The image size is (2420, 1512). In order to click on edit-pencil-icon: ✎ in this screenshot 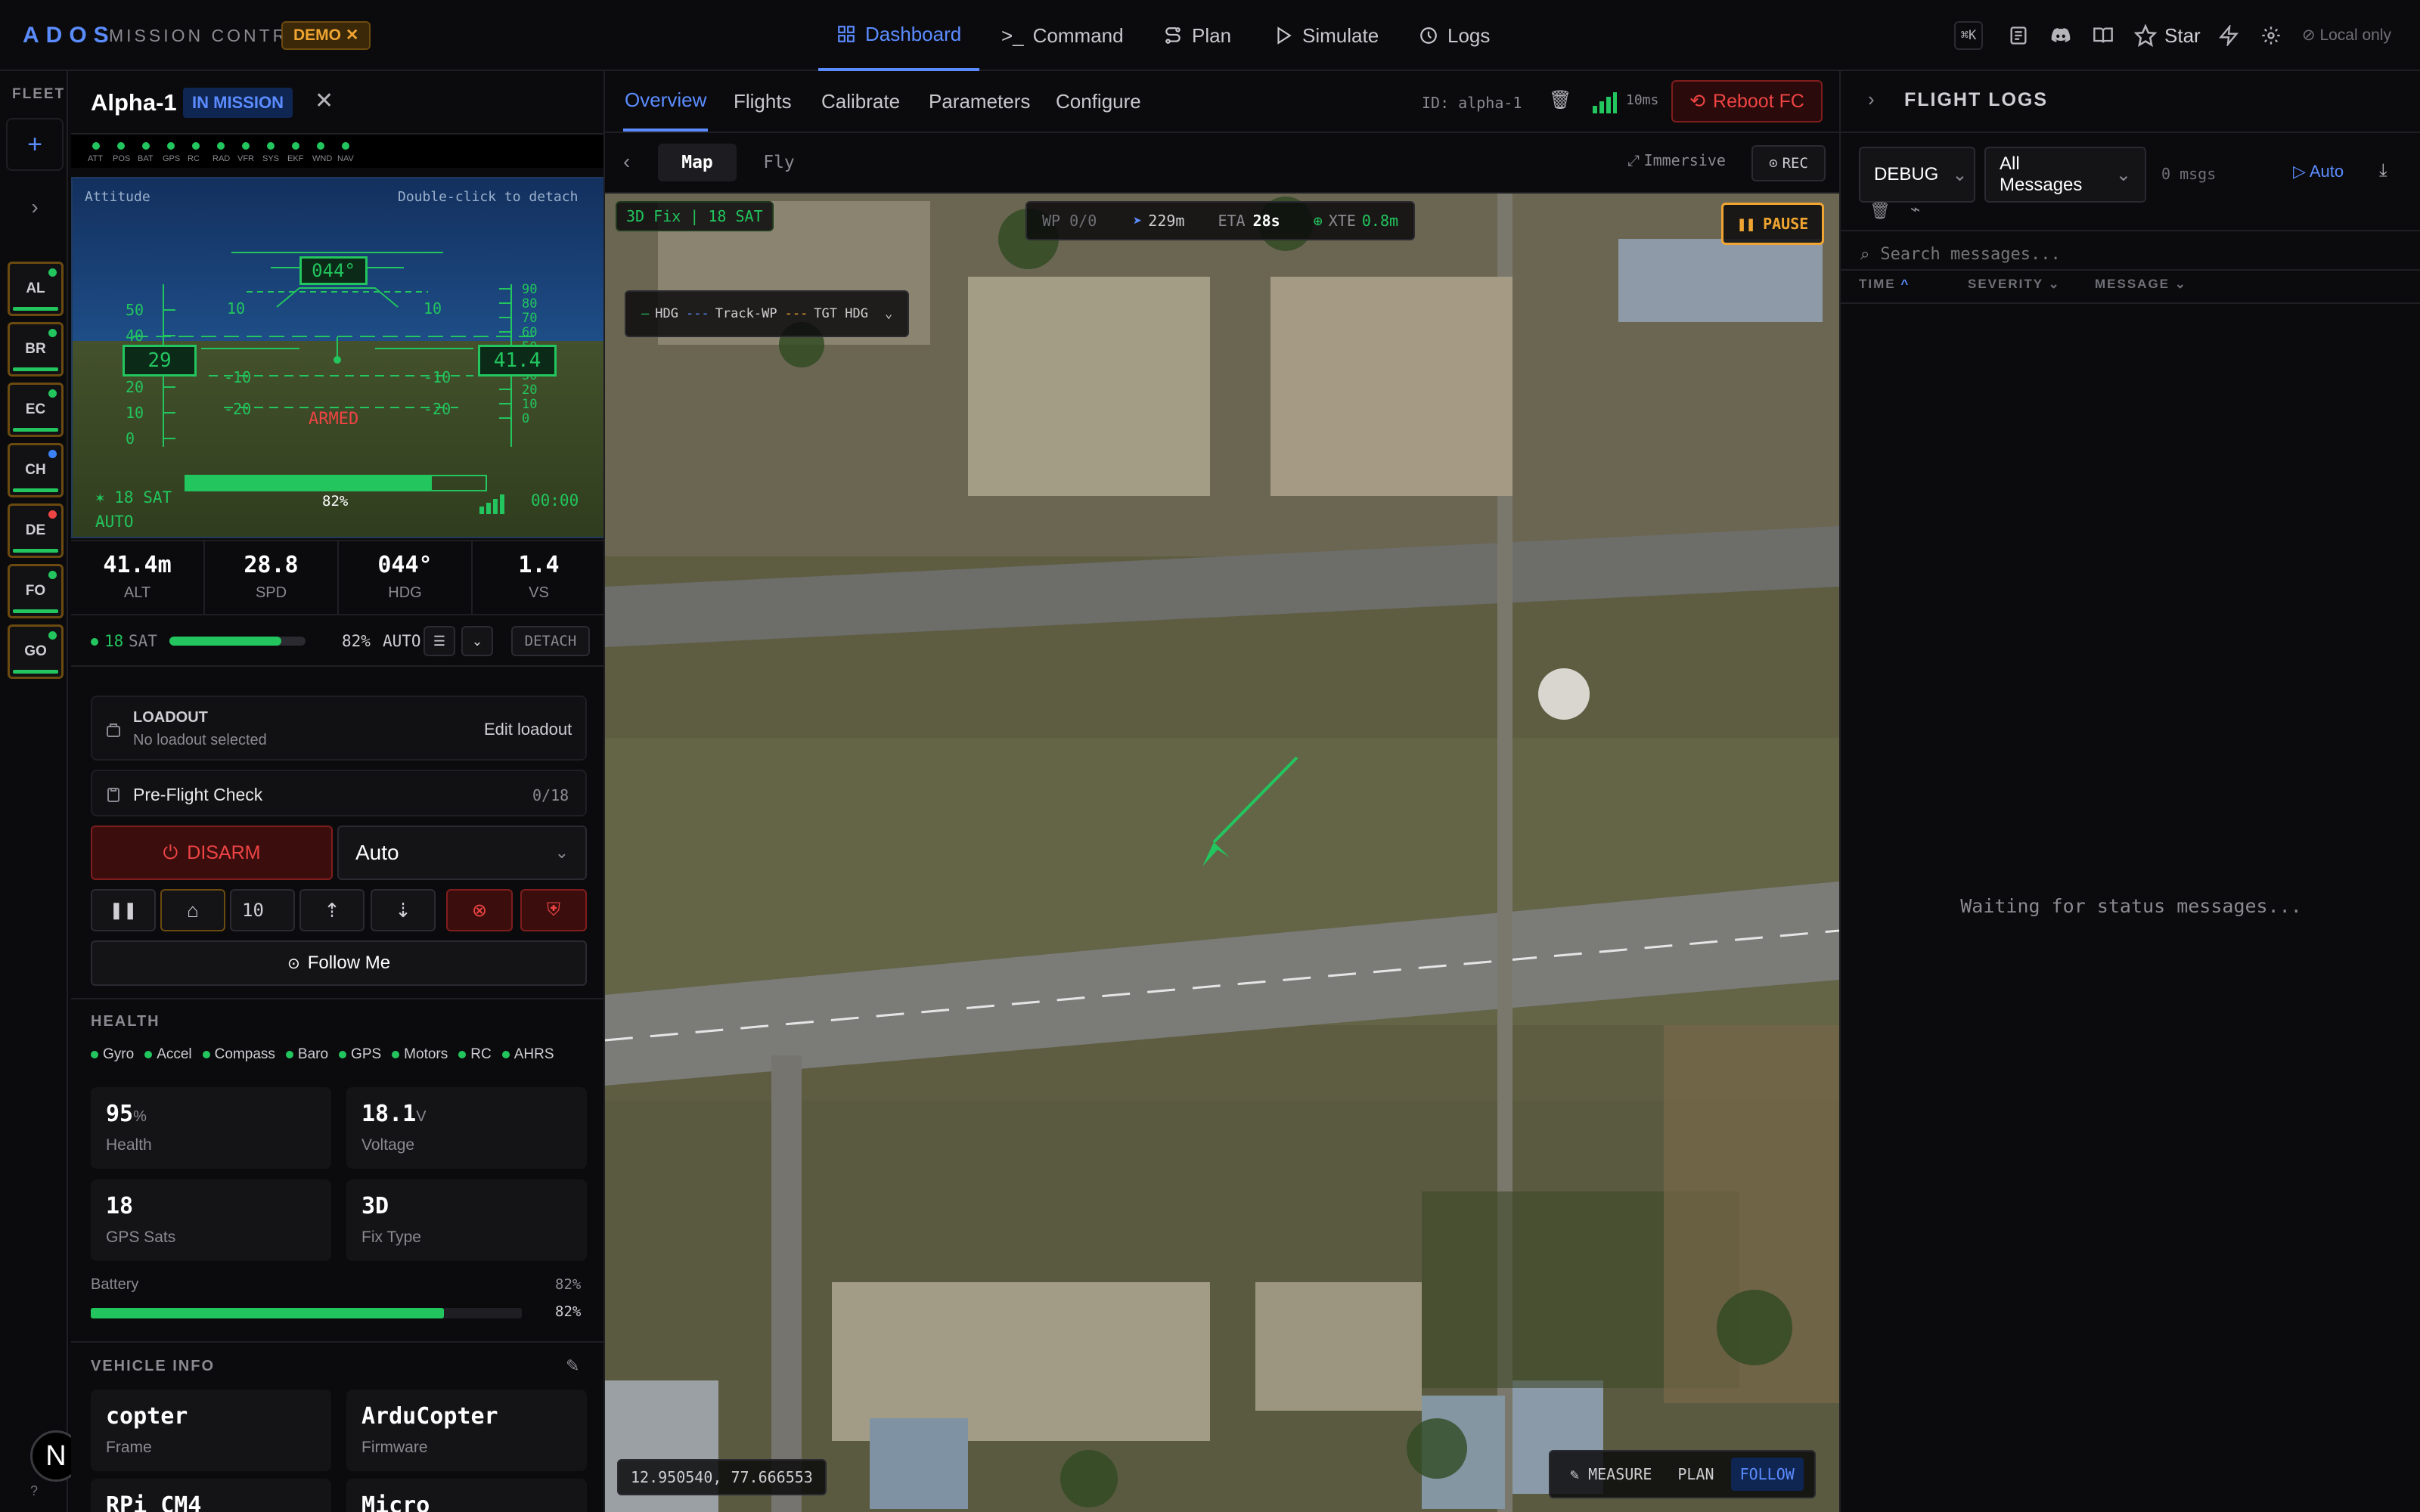, I will do `click(572, 1366)`.